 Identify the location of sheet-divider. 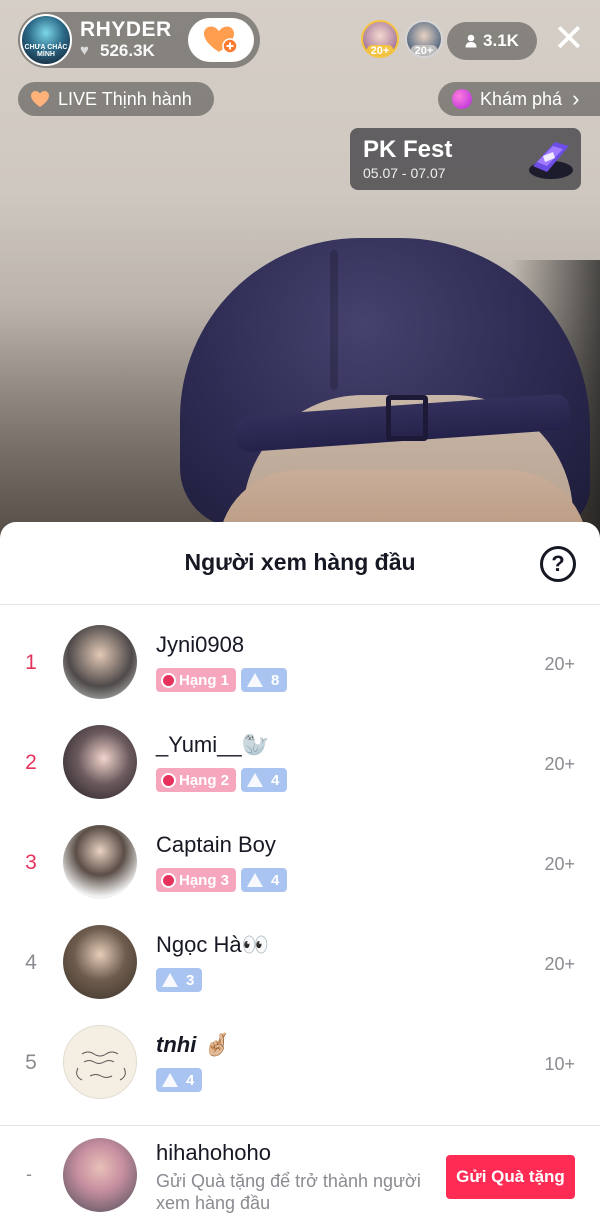
(300, 604).